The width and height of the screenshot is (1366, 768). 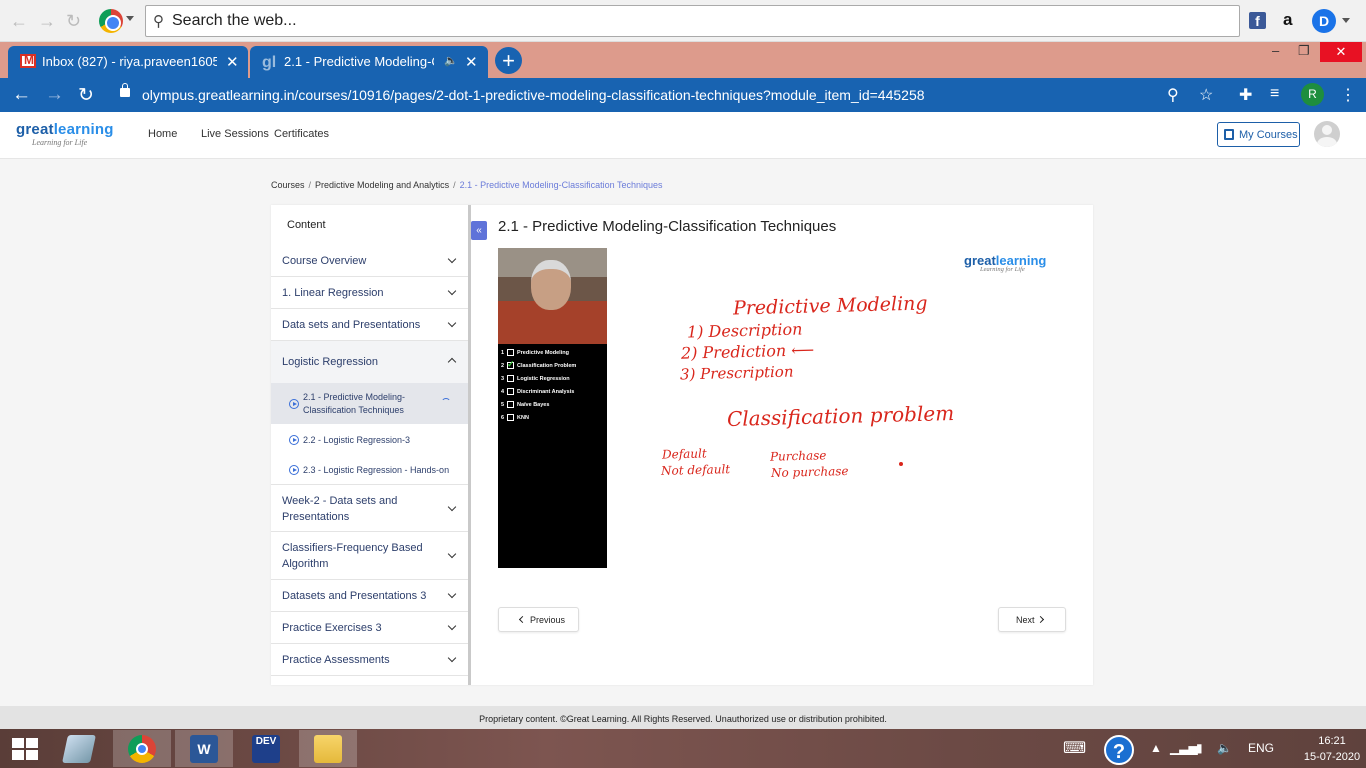 I want to click on language-indicator: ENG, so click(x=1261, y=748).